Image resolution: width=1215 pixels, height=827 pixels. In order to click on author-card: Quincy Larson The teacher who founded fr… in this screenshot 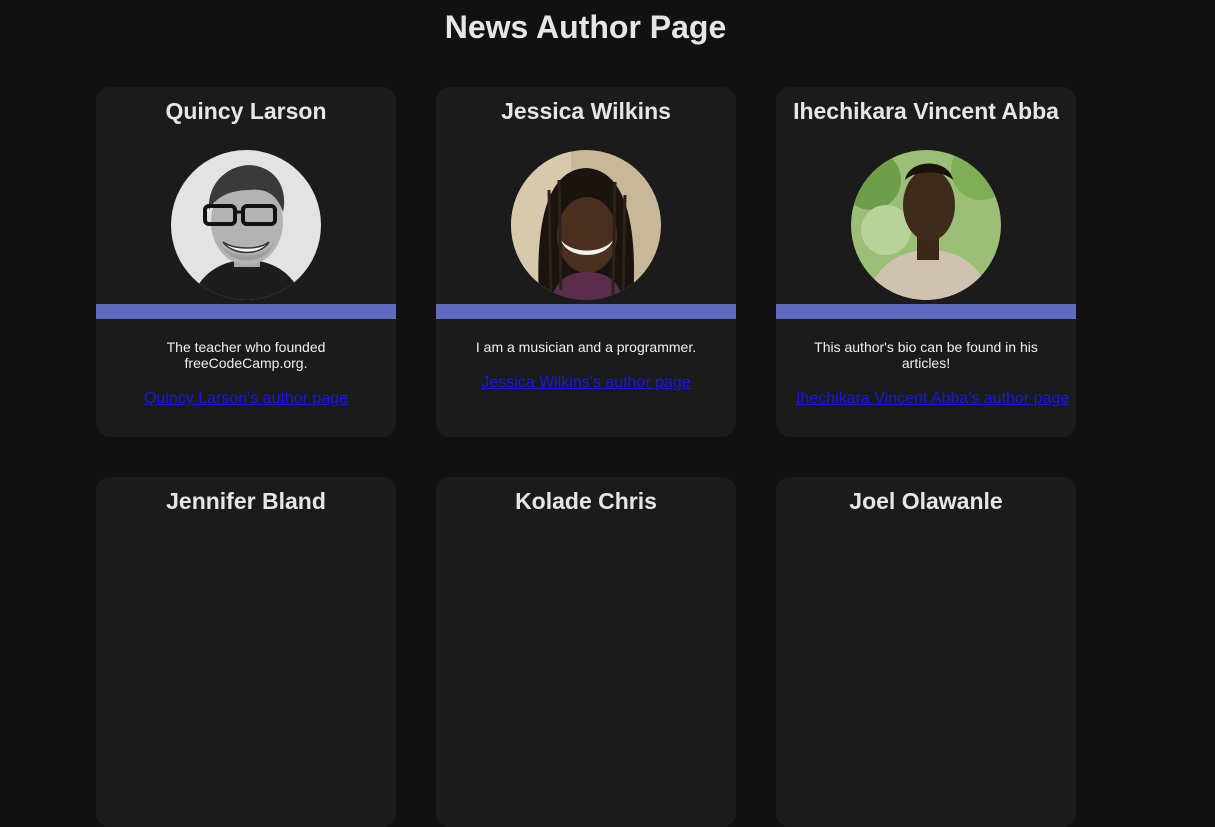, I will do `click(246, 262)`.